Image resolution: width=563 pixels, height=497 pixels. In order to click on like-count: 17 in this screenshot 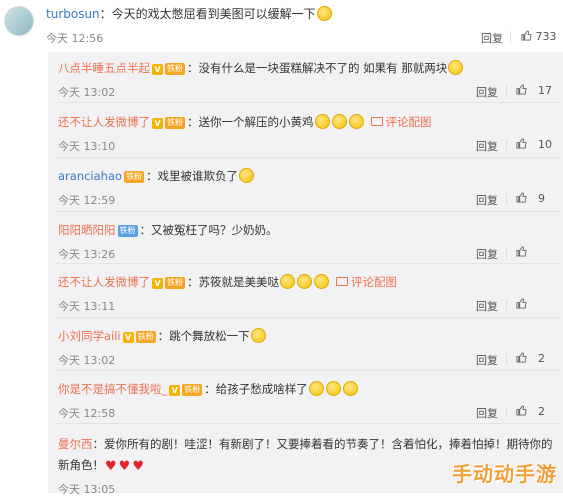, I will do `click(545, 90)`.